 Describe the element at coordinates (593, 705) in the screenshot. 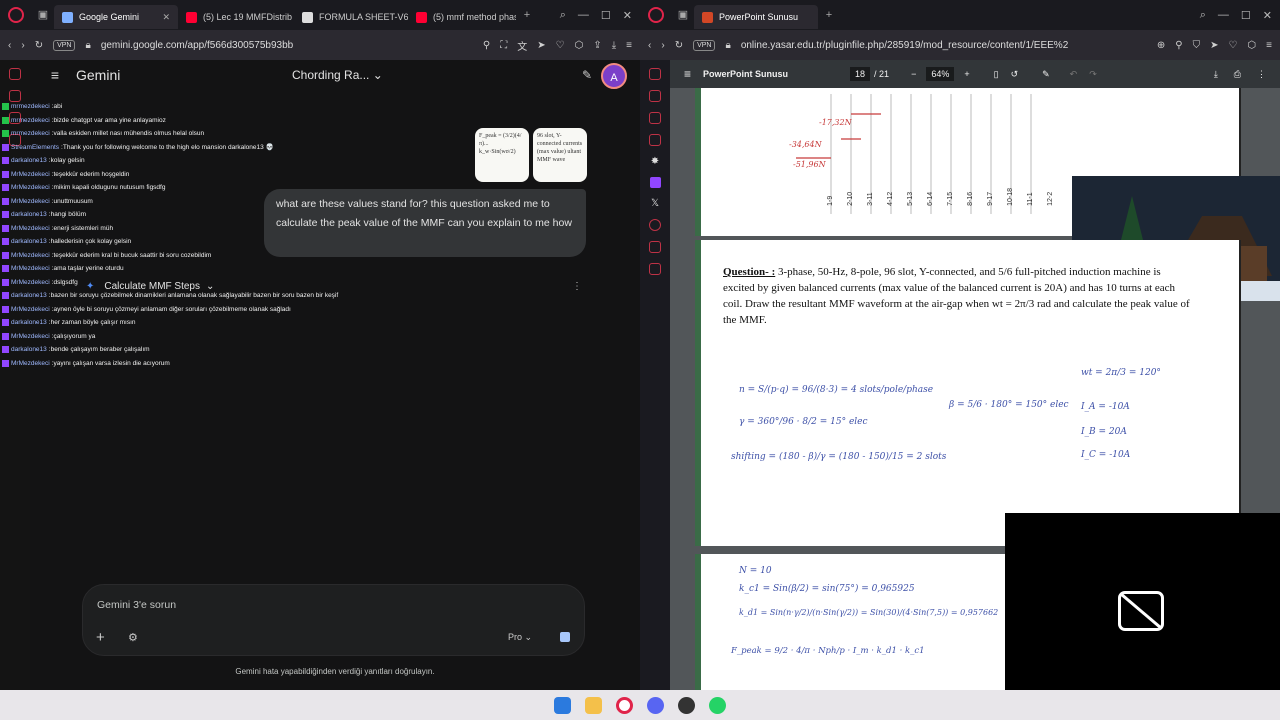

I see `file-explorer-icon` at that location.